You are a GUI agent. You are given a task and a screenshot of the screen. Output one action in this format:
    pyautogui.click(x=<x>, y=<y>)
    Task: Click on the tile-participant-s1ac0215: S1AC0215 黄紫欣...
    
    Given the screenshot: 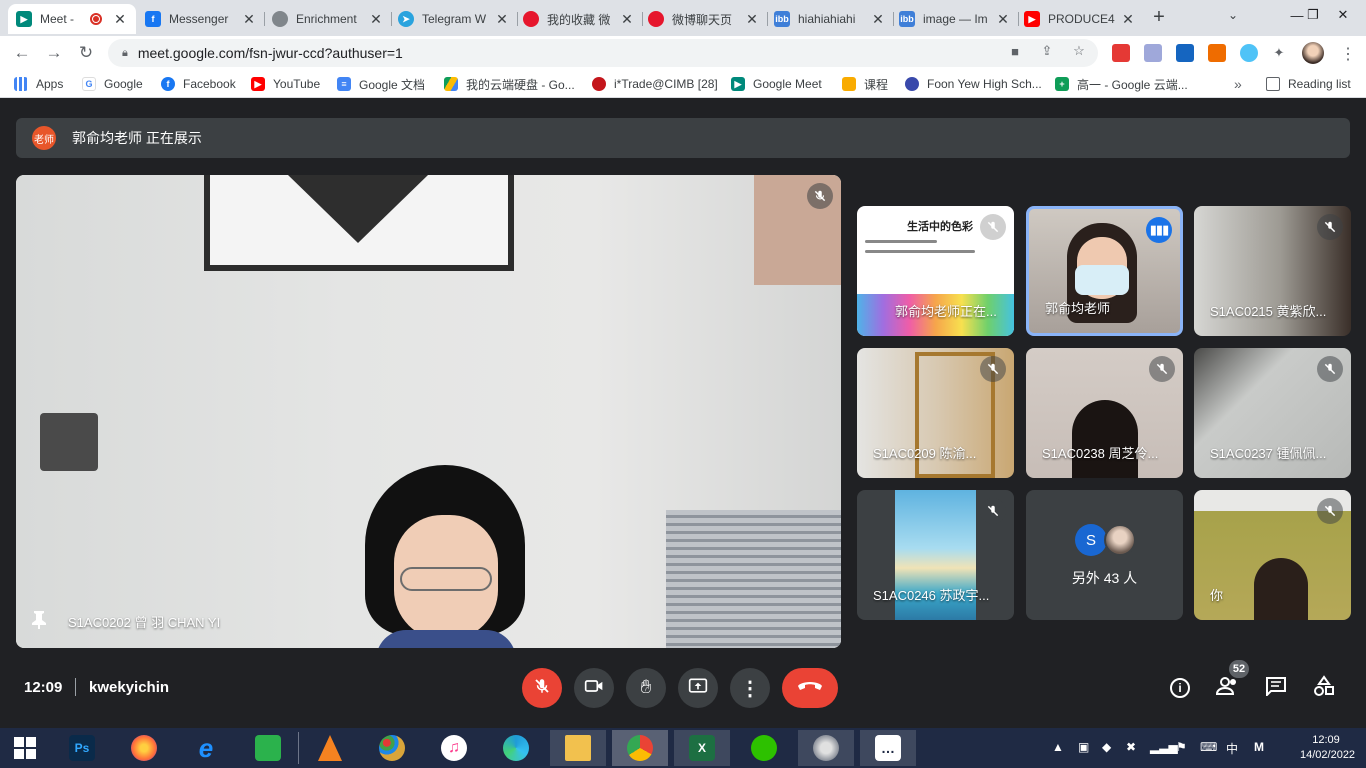 What is the action you would take?
    pyautogui.click(x=1272, y=271)
    